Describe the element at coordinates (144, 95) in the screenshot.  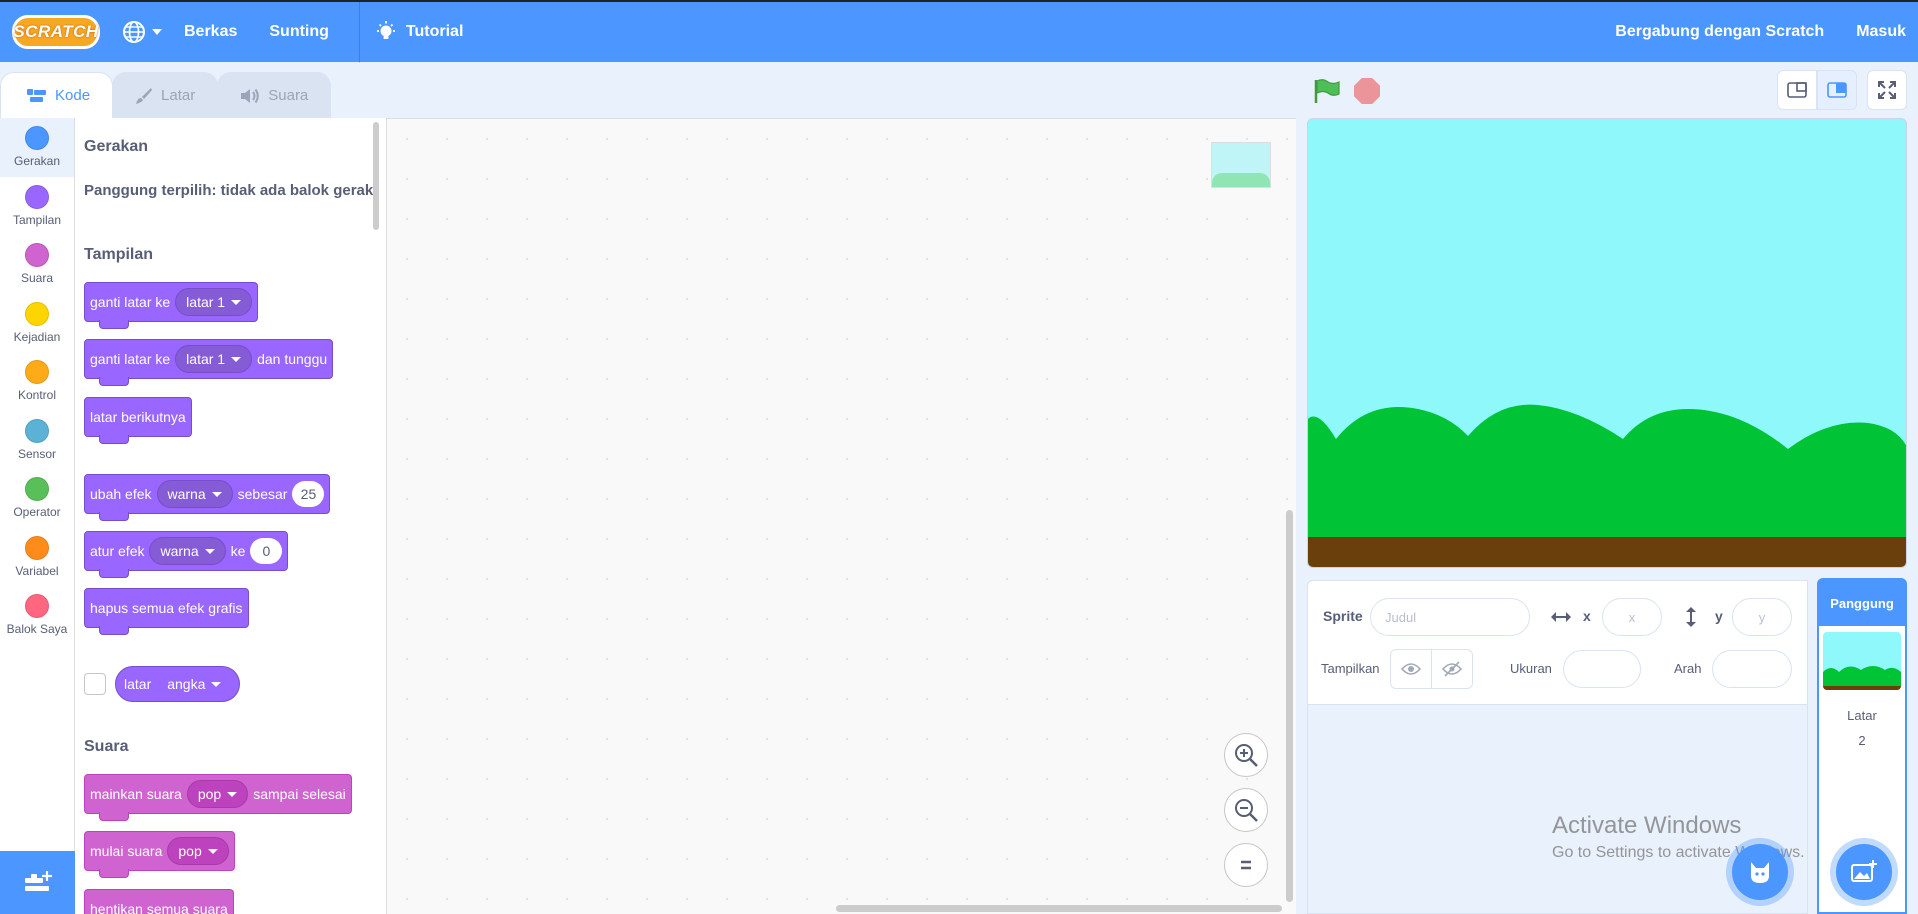
I see `brush-icon` at that location.